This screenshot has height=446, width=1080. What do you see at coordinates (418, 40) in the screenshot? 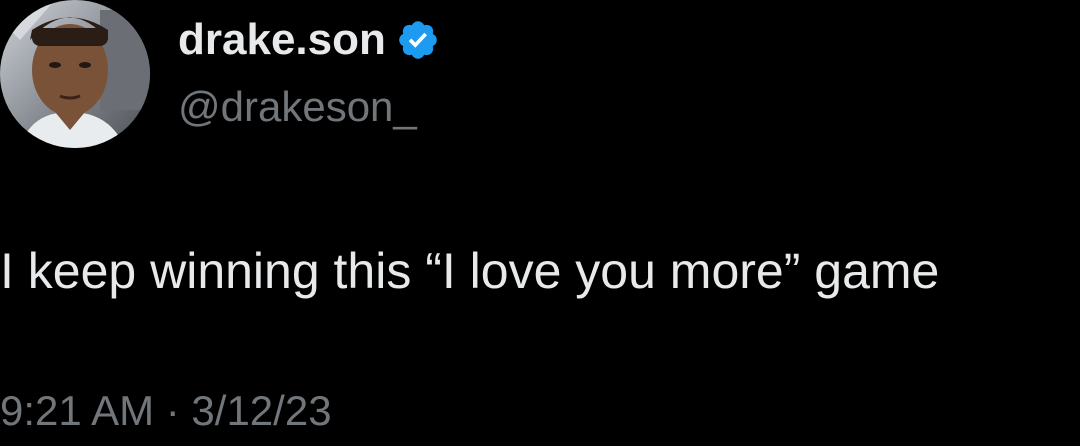
I see `verified-badge-icon` at bounding box center [418, 40].